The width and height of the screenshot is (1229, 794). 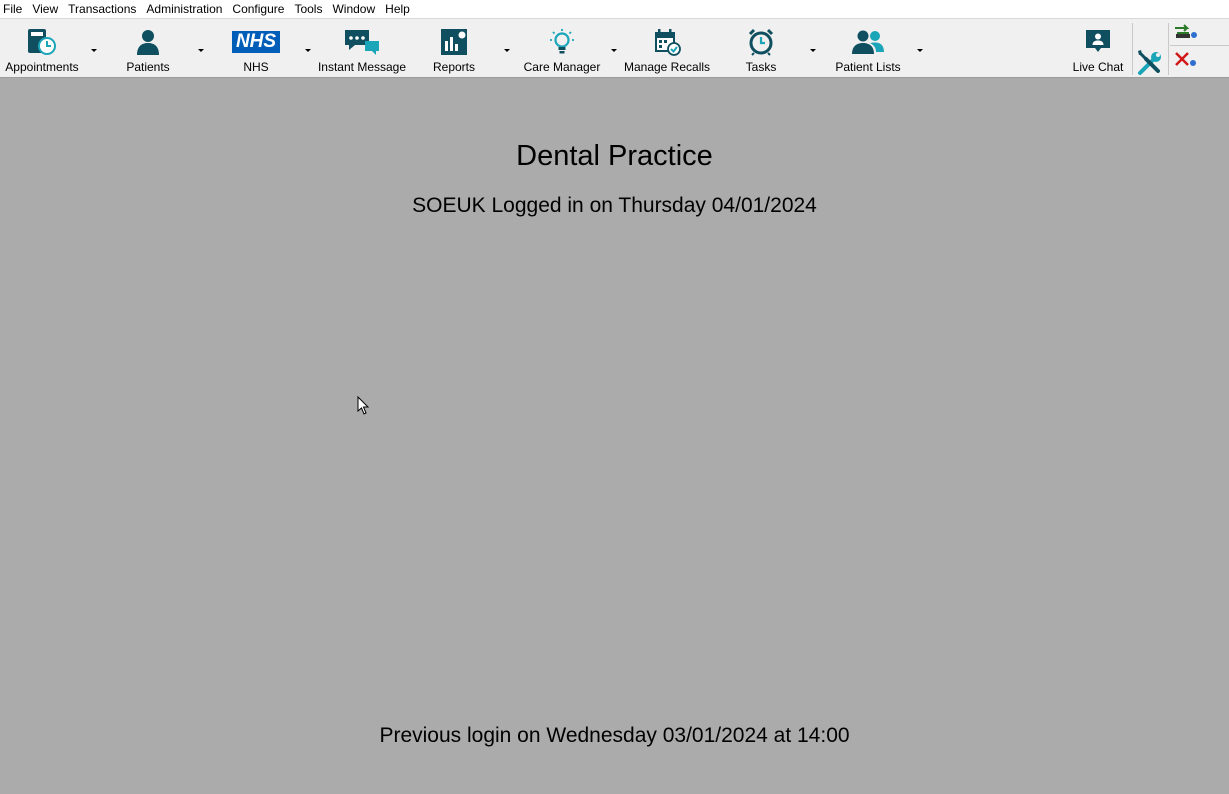 I want to click on reports-label: Reports, so click(x=454, y=67).